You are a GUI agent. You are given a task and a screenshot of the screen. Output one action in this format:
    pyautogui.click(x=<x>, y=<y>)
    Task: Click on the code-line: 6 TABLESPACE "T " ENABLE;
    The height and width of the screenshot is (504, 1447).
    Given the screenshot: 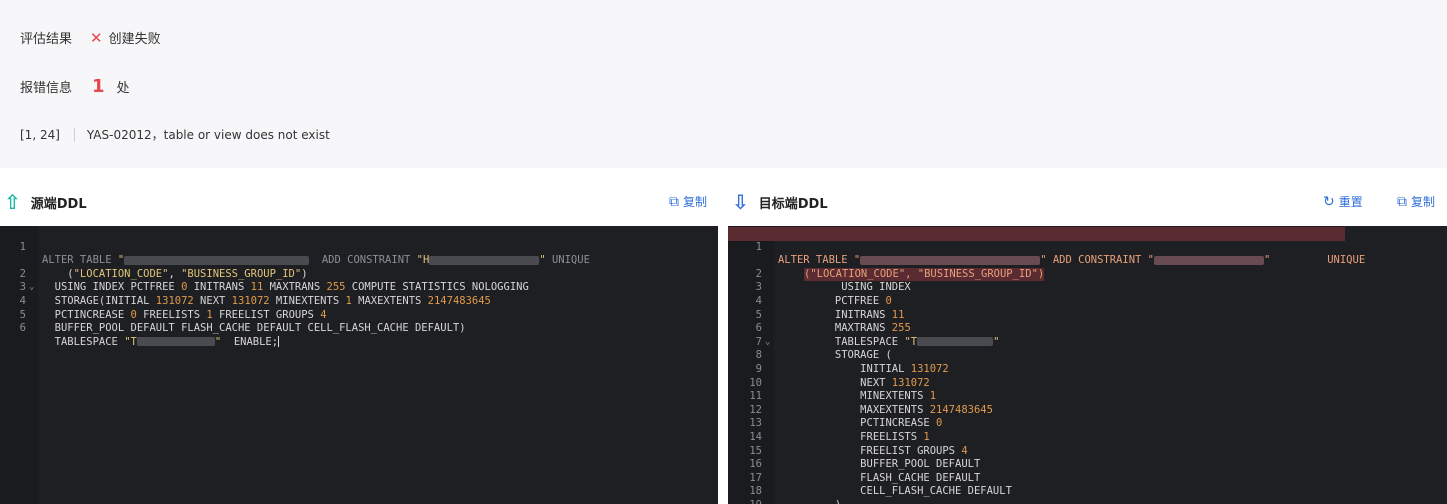 What is the action you would take?
    pyautogui.click(x=149, y=335)
    